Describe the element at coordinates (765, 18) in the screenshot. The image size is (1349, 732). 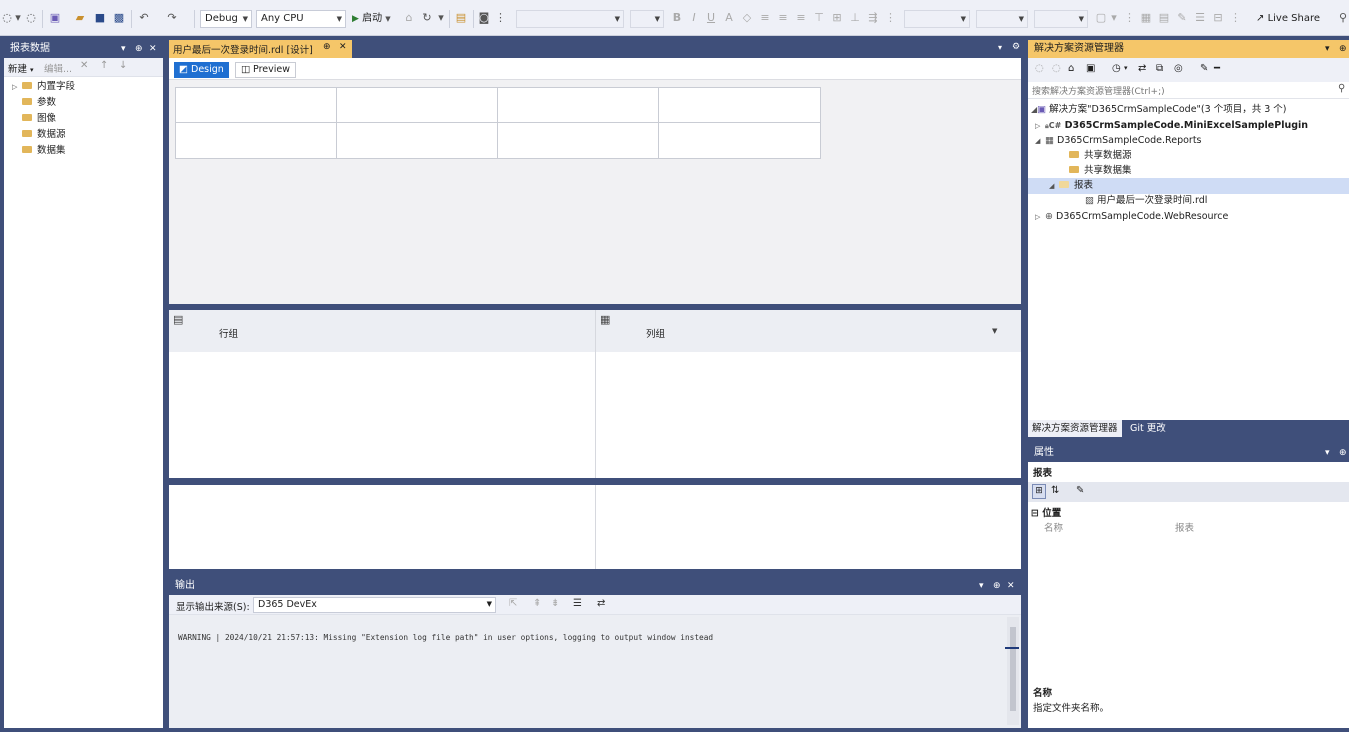
I see `align-left-icon: ≡` at that location.